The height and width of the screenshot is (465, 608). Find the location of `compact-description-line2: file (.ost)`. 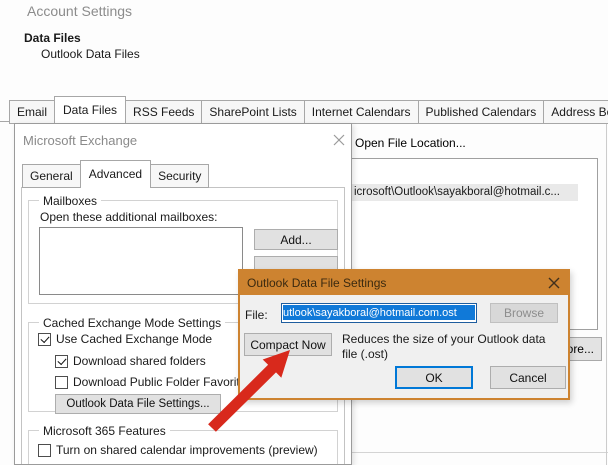

compact-description-line2: file (.ost) is located at coordinates (365, 354).